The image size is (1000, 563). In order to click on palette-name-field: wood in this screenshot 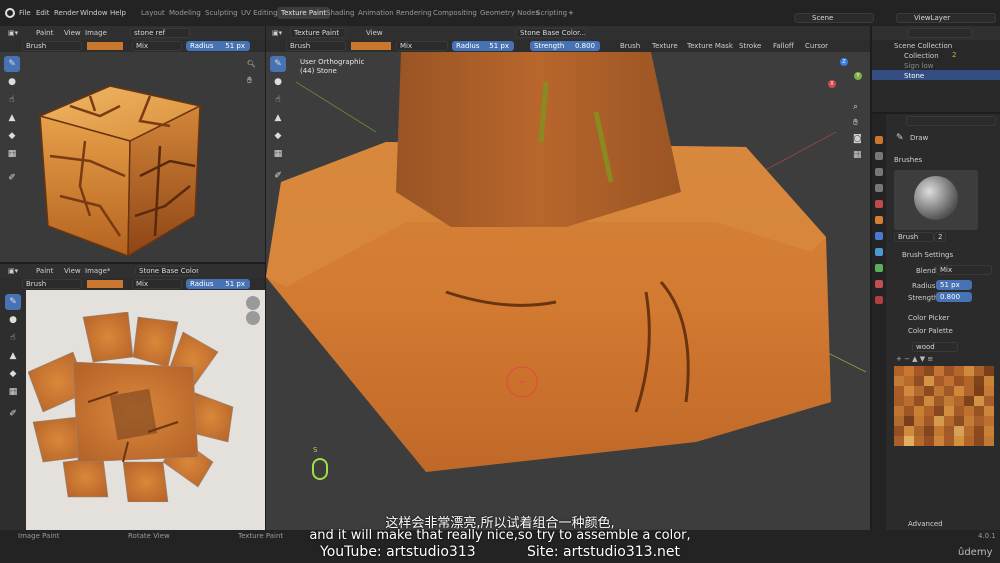, I will do `click(935, 347)`.